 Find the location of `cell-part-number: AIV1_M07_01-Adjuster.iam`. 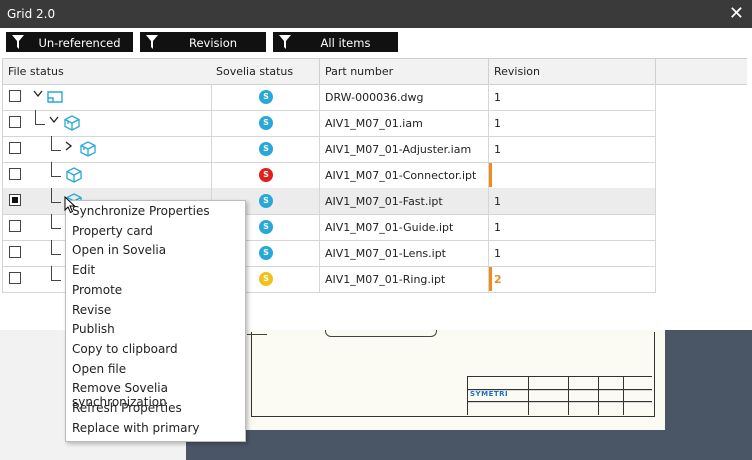

cell-part-number: AIV1_M07_01-Adjuster.iam is located at coordinates (404, 149).